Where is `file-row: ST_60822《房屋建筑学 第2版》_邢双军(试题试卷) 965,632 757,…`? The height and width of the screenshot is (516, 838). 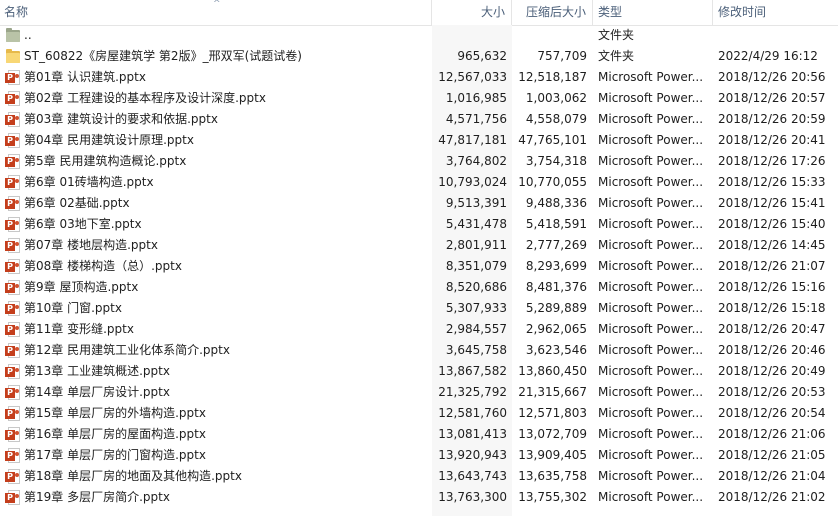 file-row: ST_60822《房屋建筑学 第2版》_邢双军(试题试卷) 965,632 757,… is located at coordinates (419, 56).